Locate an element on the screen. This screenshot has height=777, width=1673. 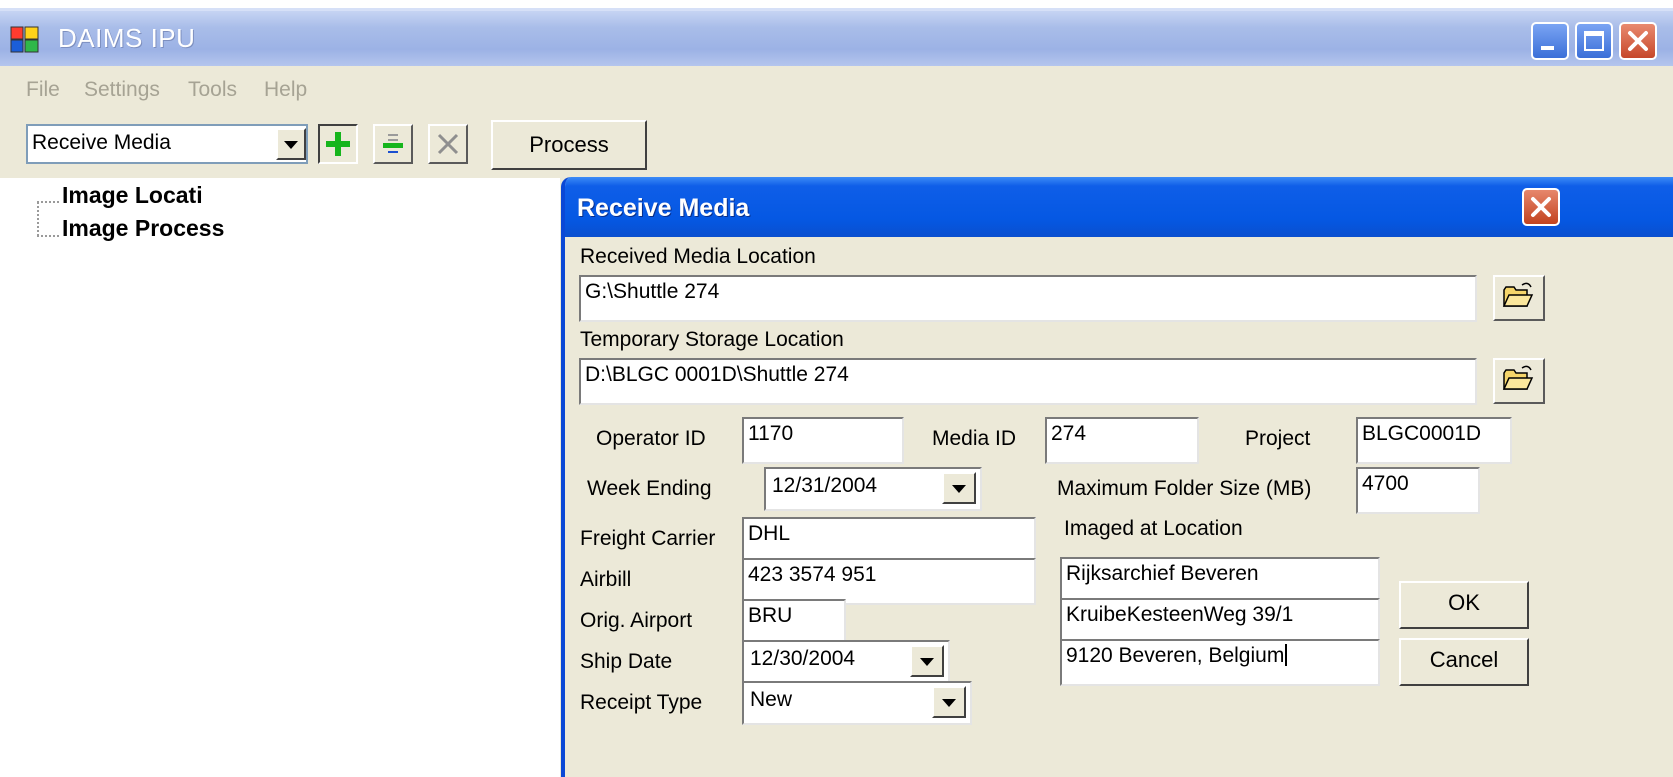
received-location-label: Received Media Location is located at coordinates (698, 256).